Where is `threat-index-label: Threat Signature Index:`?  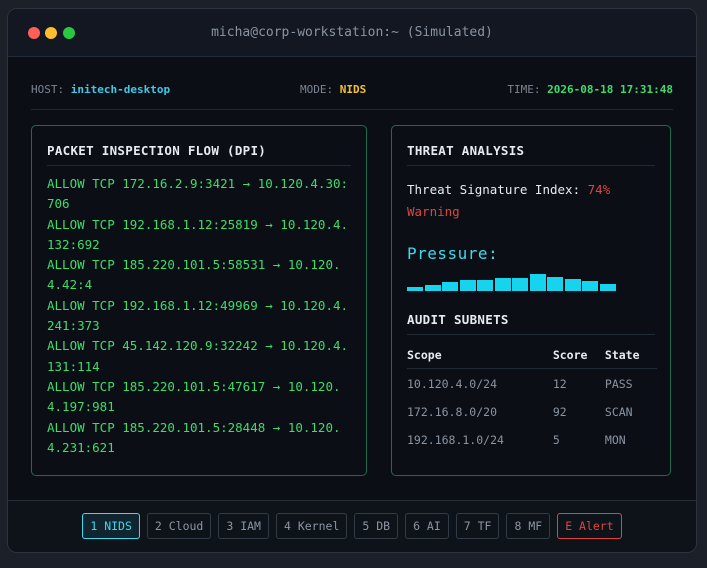
threat-index-label: Threat Signature Index: is located at coordinates (494, 189).